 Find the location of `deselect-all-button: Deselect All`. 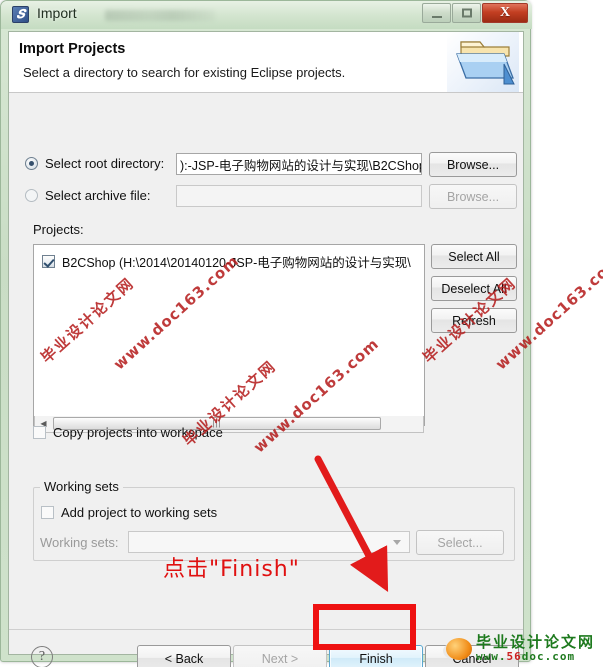

deselect-all-button: Deselect All is located at coordinates (474, 288).